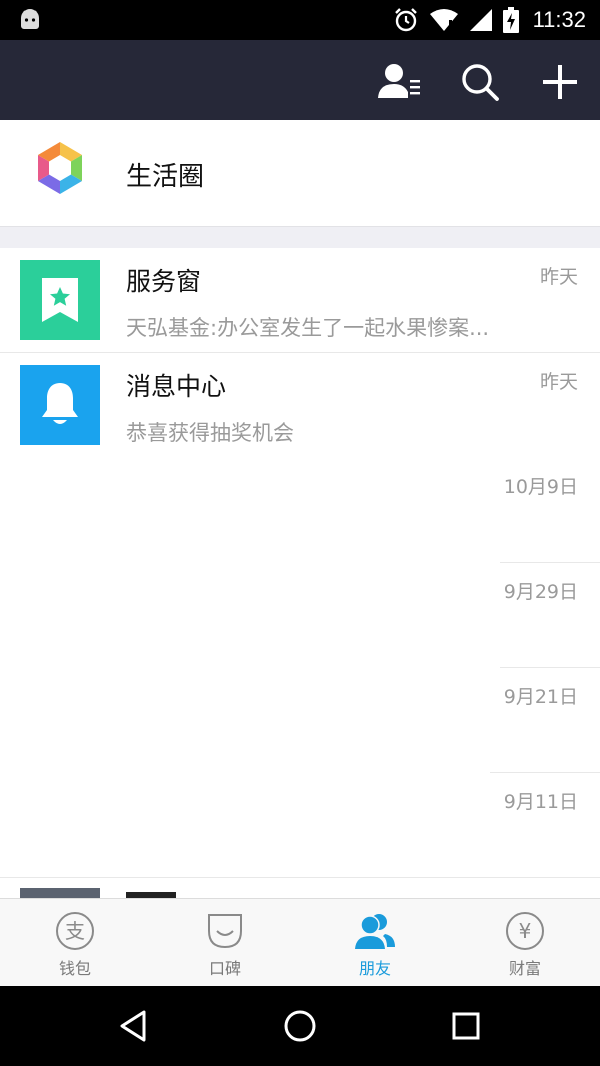  What do you see at coordinates (225, 931) in the screenshot?
I see `koubei-icon` at bounding box center [225, 931].